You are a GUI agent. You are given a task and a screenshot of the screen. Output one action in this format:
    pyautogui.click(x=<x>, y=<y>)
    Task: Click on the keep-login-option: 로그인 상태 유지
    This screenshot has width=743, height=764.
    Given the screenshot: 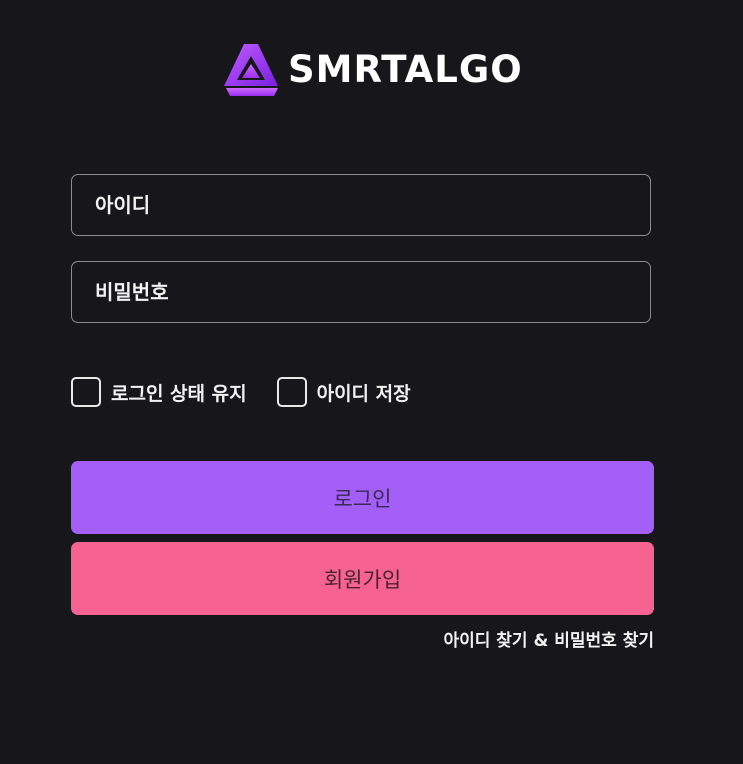 What is the action you would take?
    pyautogui.click(x=159, y=392)
    